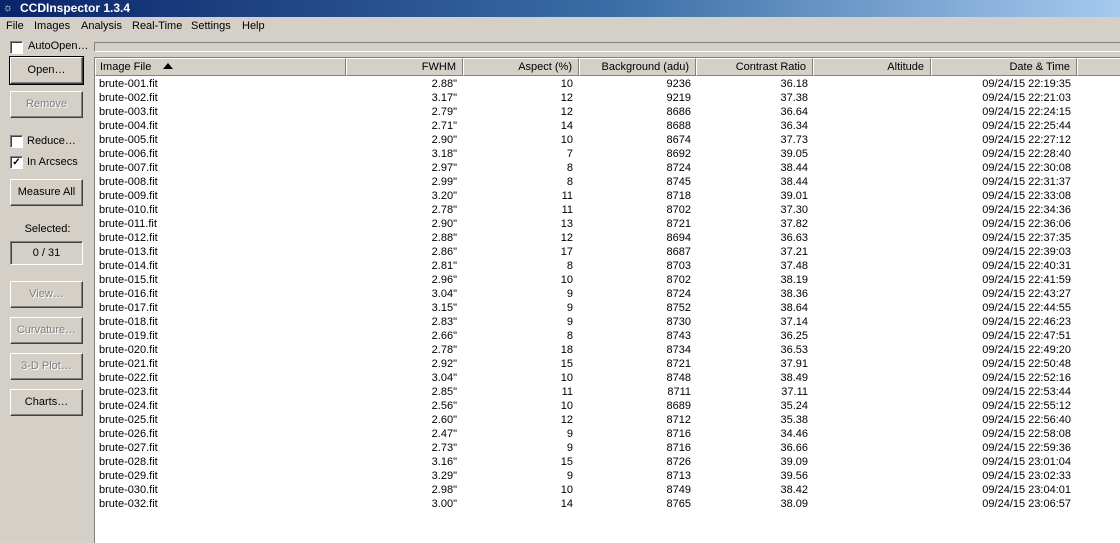 The image size is (1120, 543). Describe the element at coordinates (444, 98) in the screenshot. I see `cell-fwhm: 3.17"` at that location.